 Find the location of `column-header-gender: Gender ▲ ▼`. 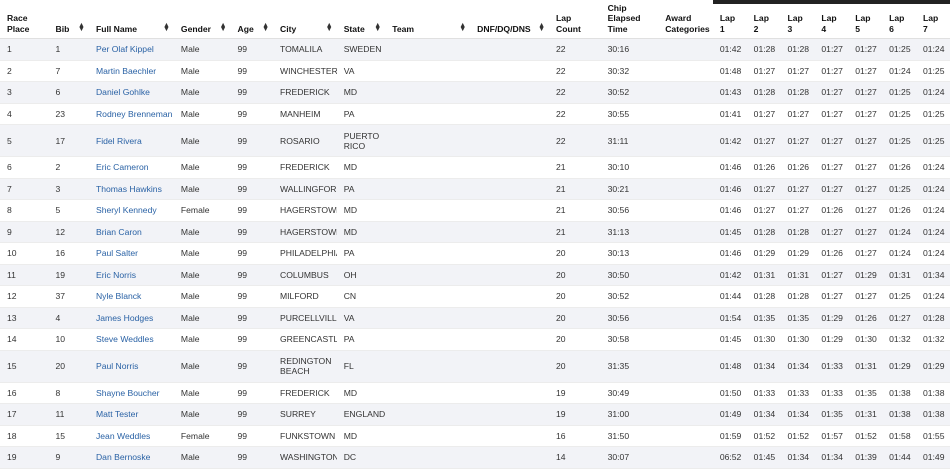

column-header-gender: Gender ▲ ▼ is located at coordinates (202, 20).